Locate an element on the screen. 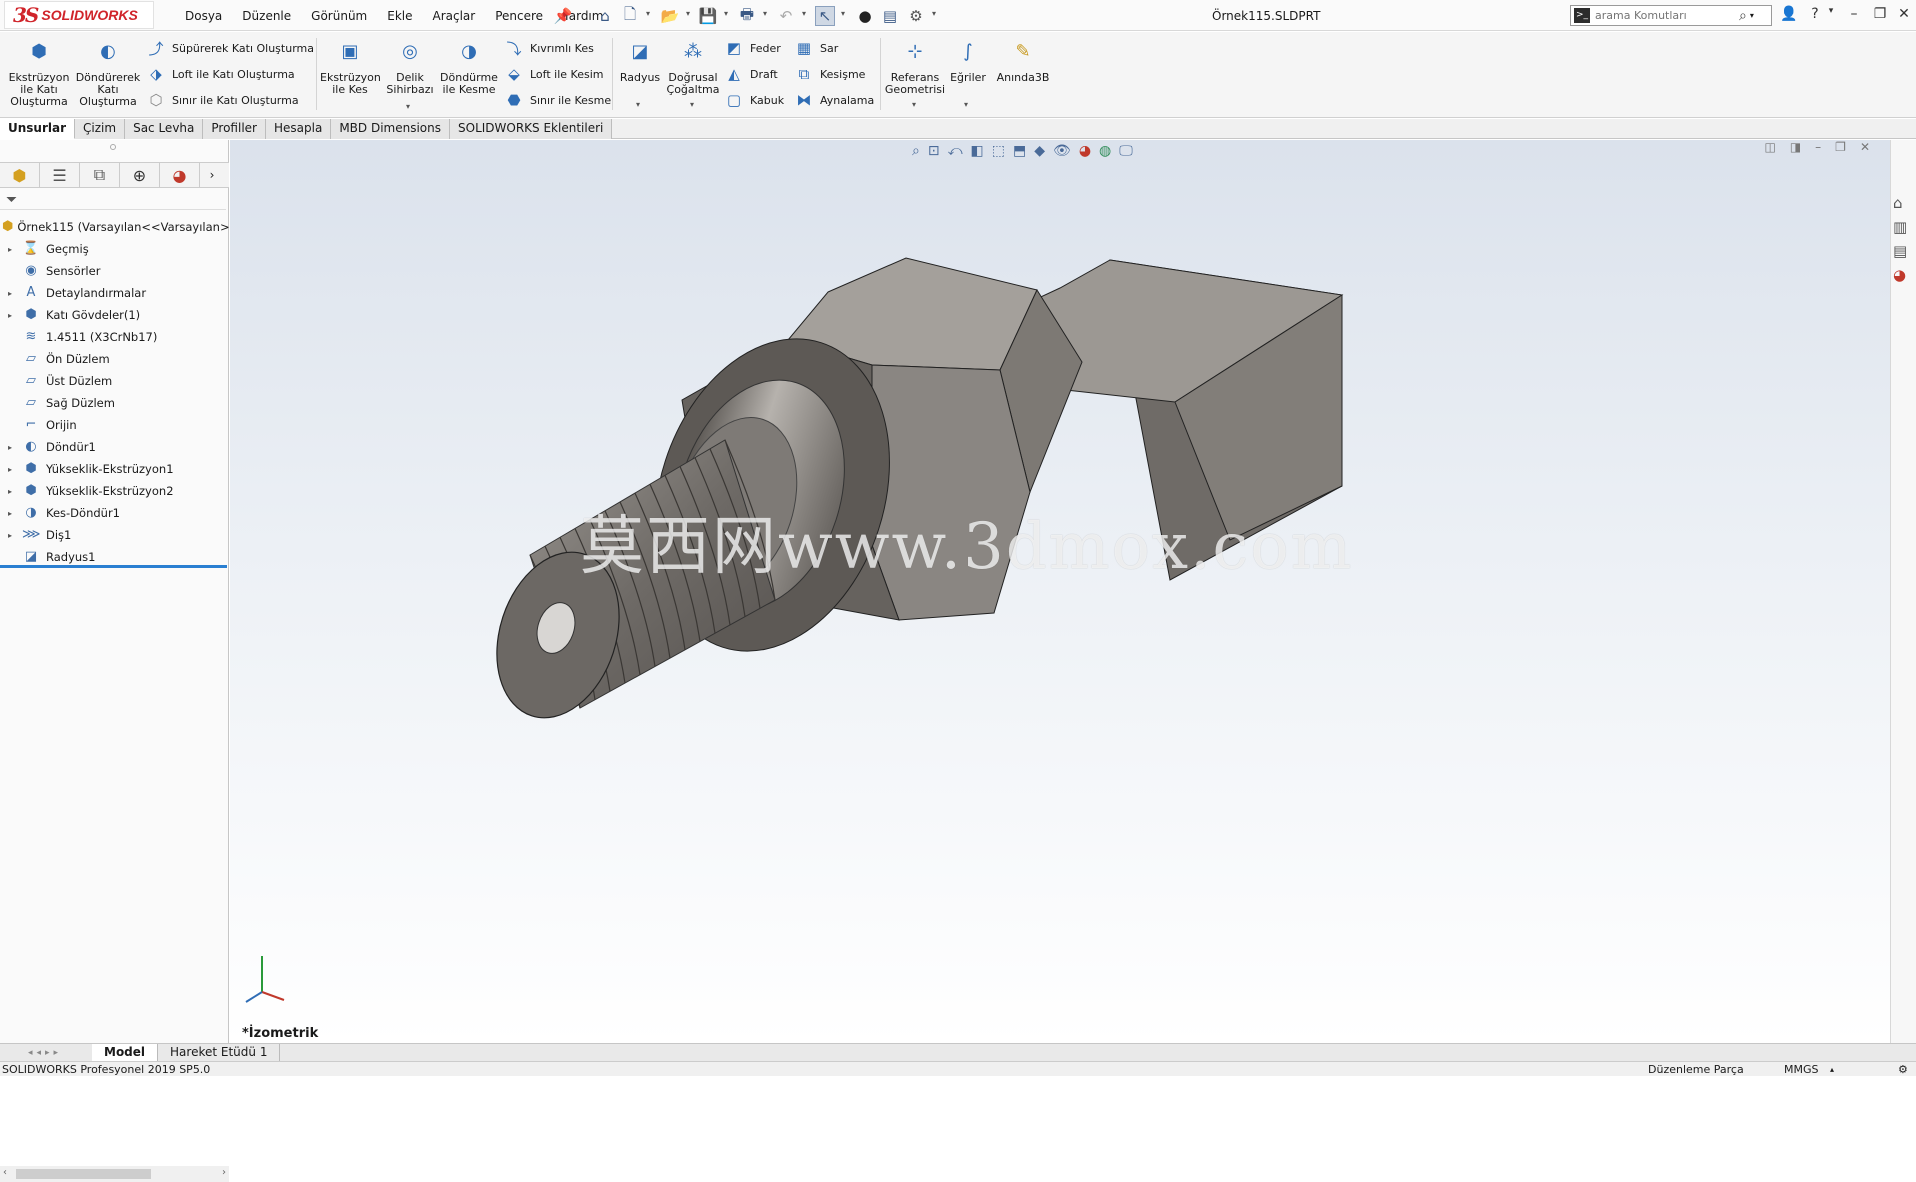  print-dropdown-icon: ▾ is located at coordinates (765, 13).